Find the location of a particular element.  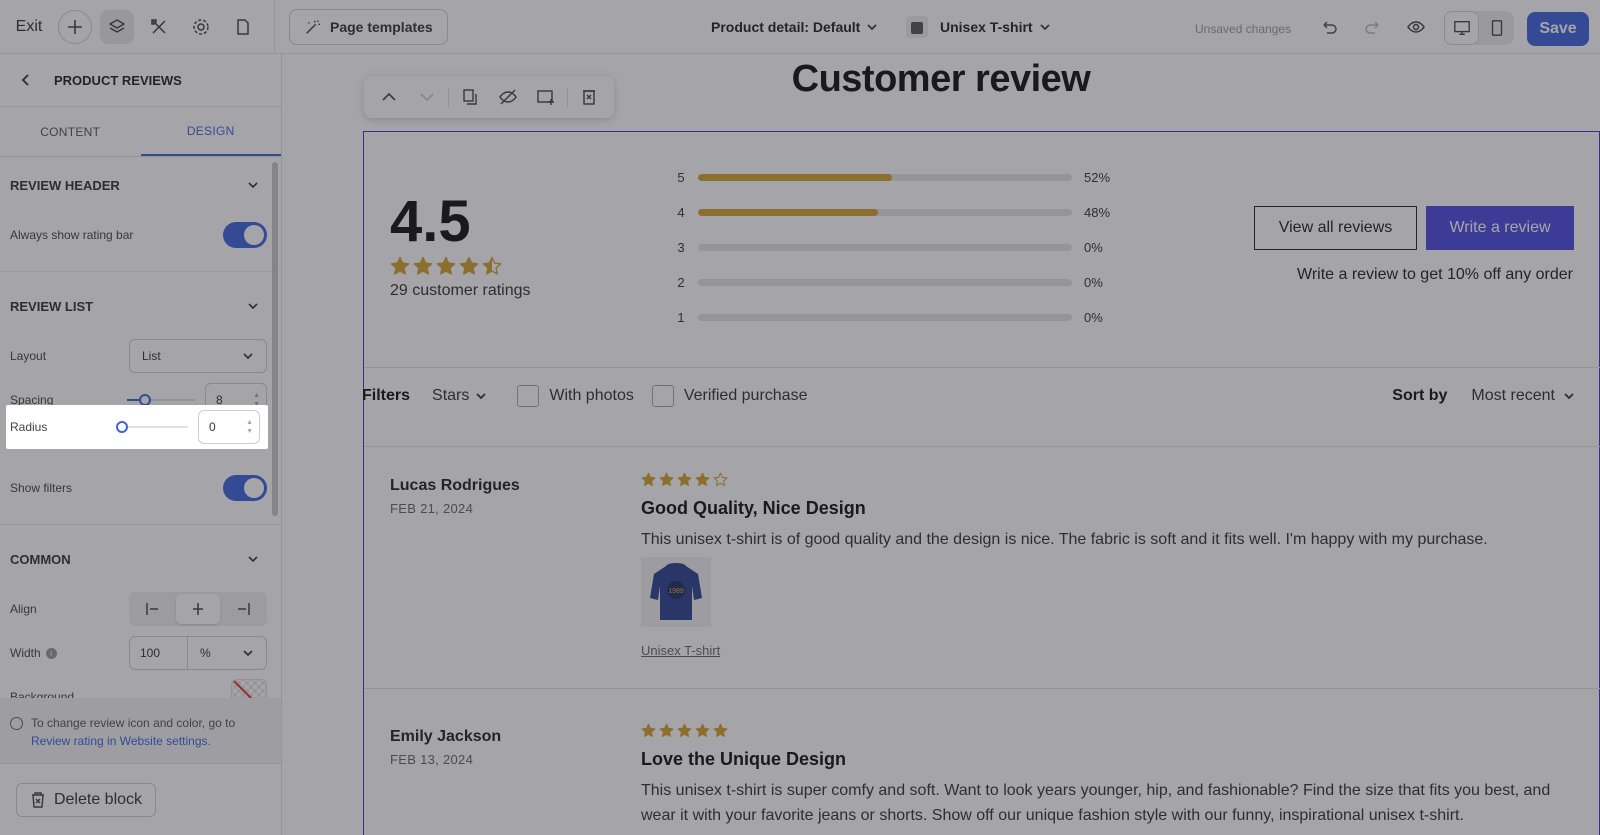

layers-icon is located at coordinates (117, 25).